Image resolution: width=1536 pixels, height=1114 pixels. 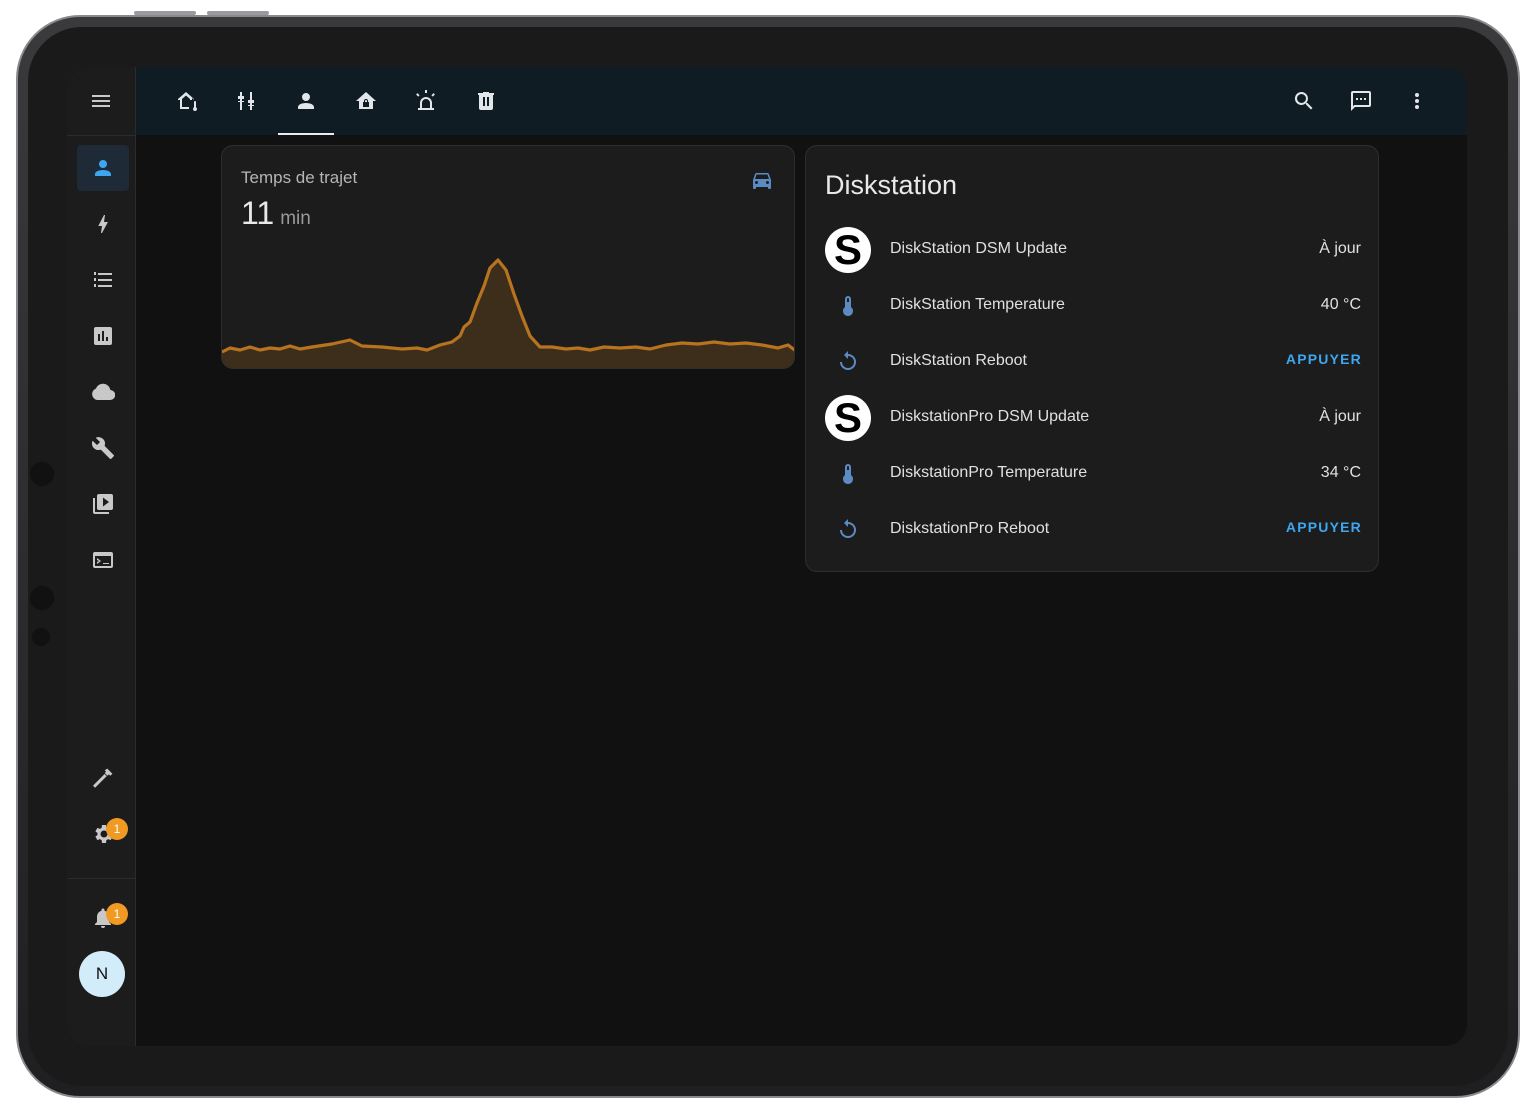 I want to click on lightning-icon, so click(x=103, y=224).